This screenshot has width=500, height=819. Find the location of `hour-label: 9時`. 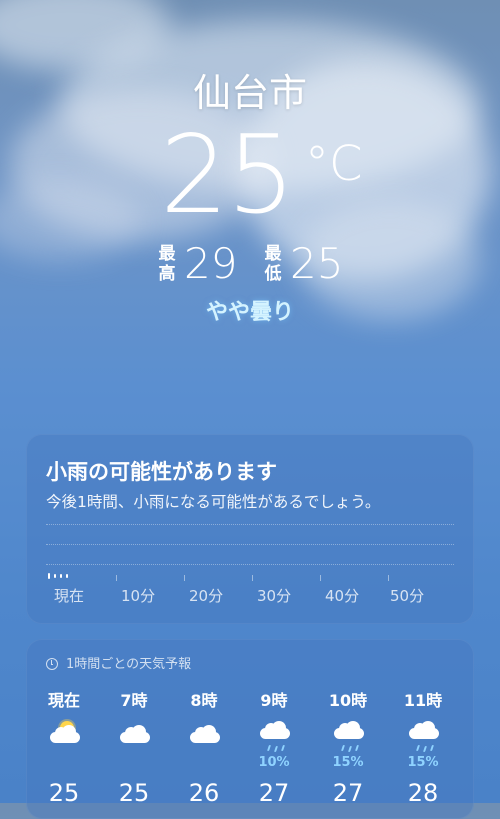

hour-label: 9時 is located at coordinates (274, 700).